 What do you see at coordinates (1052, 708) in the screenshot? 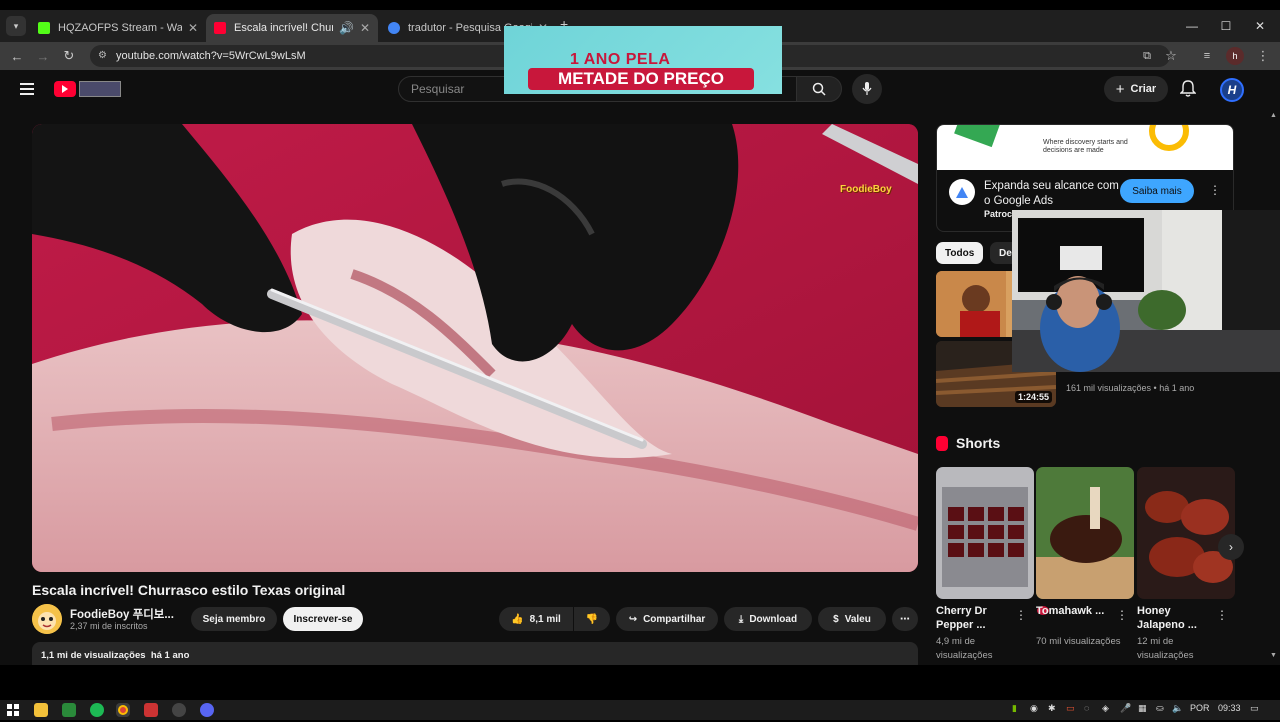
I see `bluetooth-tray-icon: ✱` at bounding box center [1052, 708].